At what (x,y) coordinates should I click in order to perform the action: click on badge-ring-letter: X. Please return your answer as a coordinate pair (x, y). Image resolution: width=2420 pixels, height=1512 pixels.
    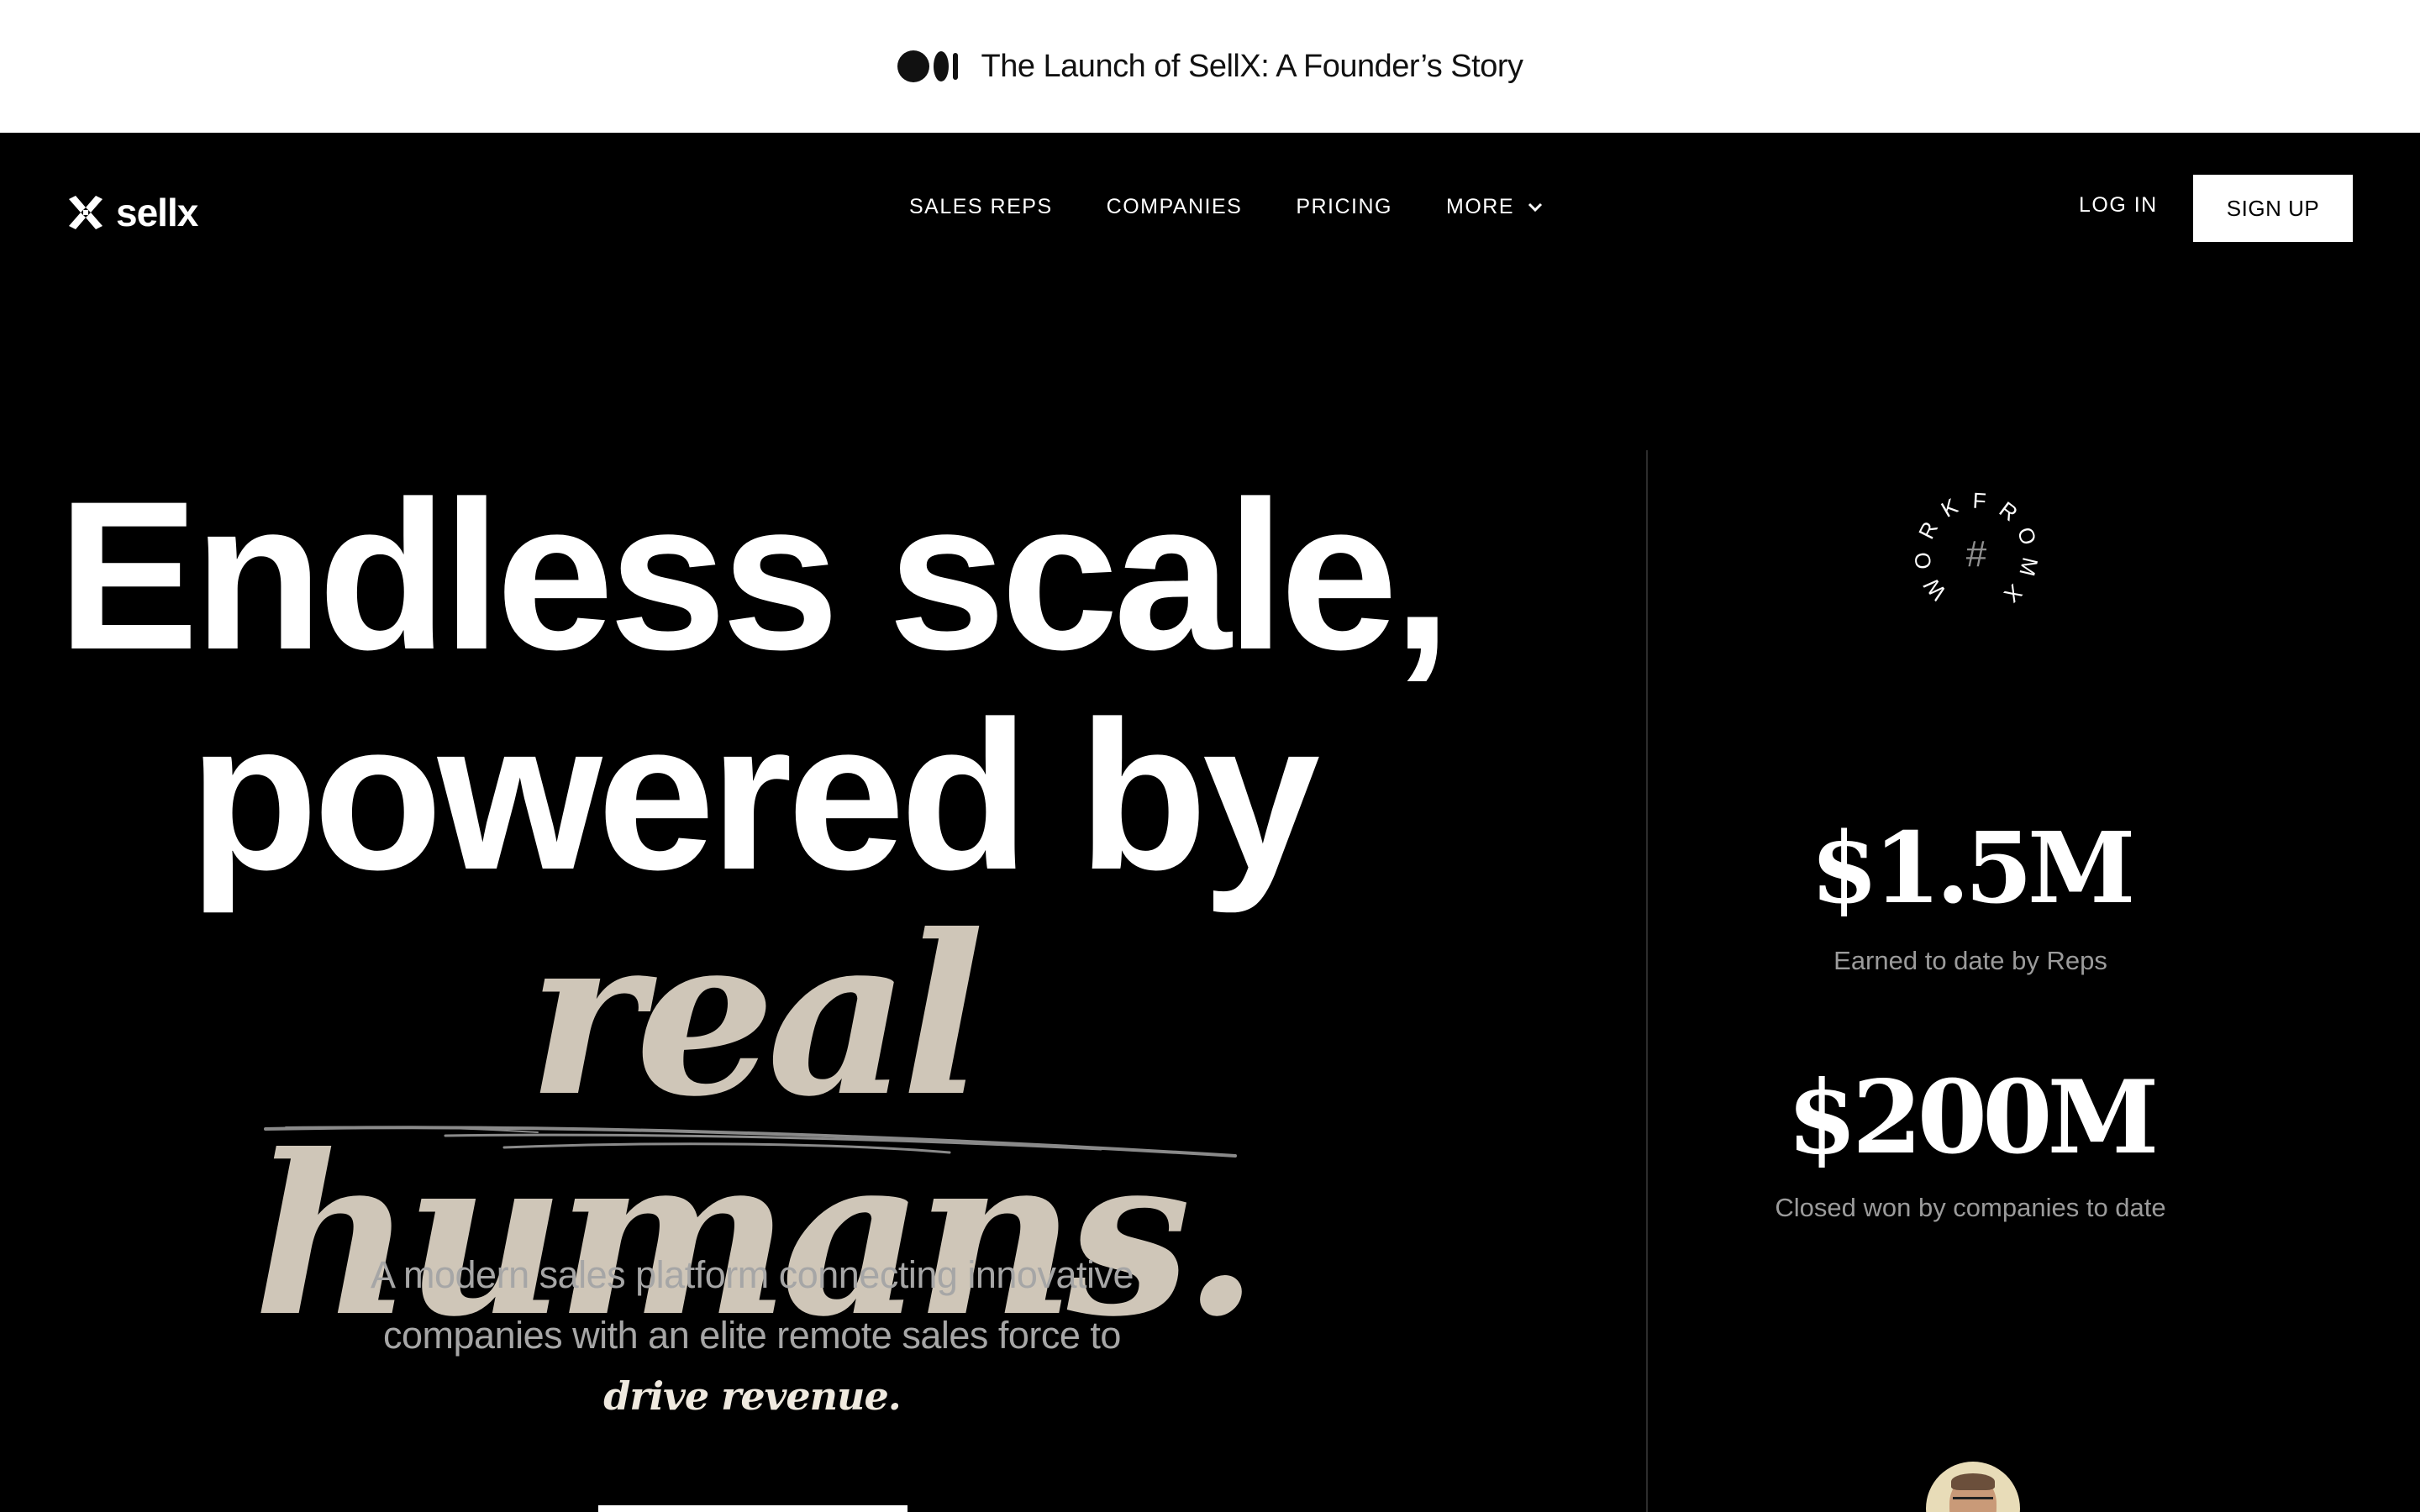
    Looking at the image, I should click on (2013, 594).